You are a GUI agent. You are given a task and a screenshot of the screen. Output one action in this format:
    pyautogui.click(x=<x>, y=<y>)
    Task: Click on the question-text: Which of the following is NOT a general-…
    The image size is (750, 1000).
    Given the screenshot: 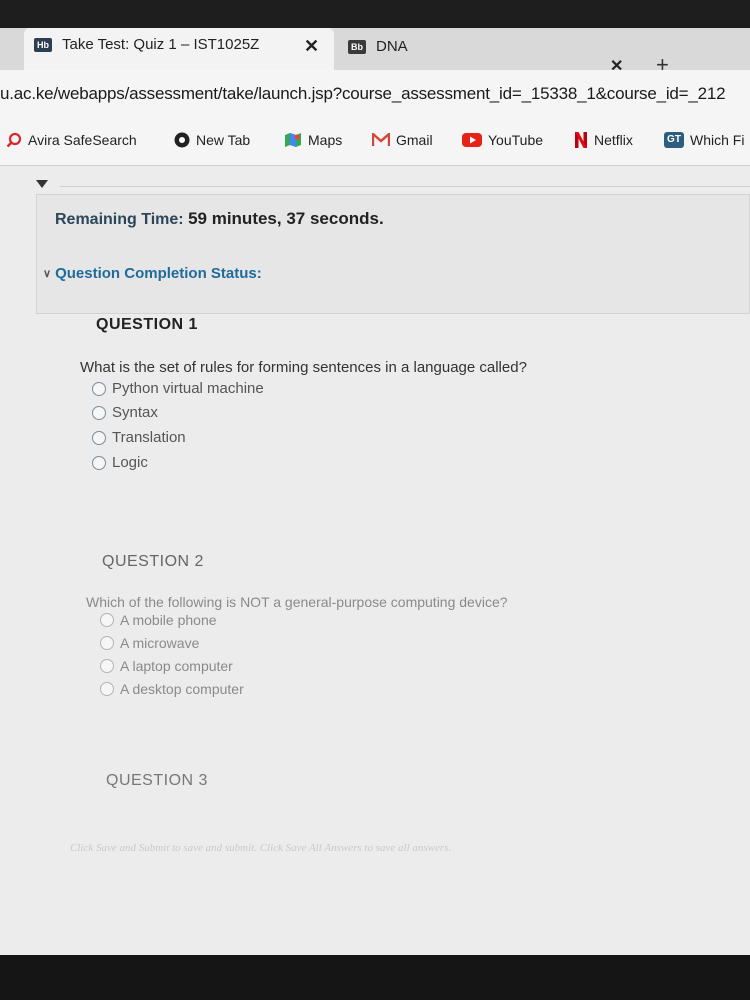 What is the action you would take?
    pyautogui.click(x=297, y=602)
    